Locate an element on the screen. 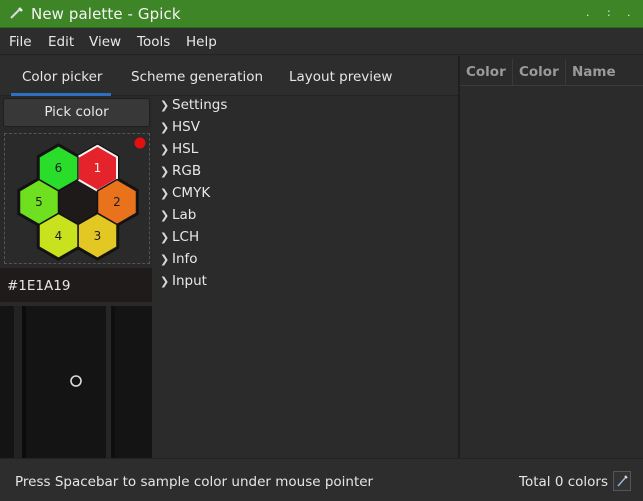  window-title: New palette - Gpick is located at coordinates (106, 14).